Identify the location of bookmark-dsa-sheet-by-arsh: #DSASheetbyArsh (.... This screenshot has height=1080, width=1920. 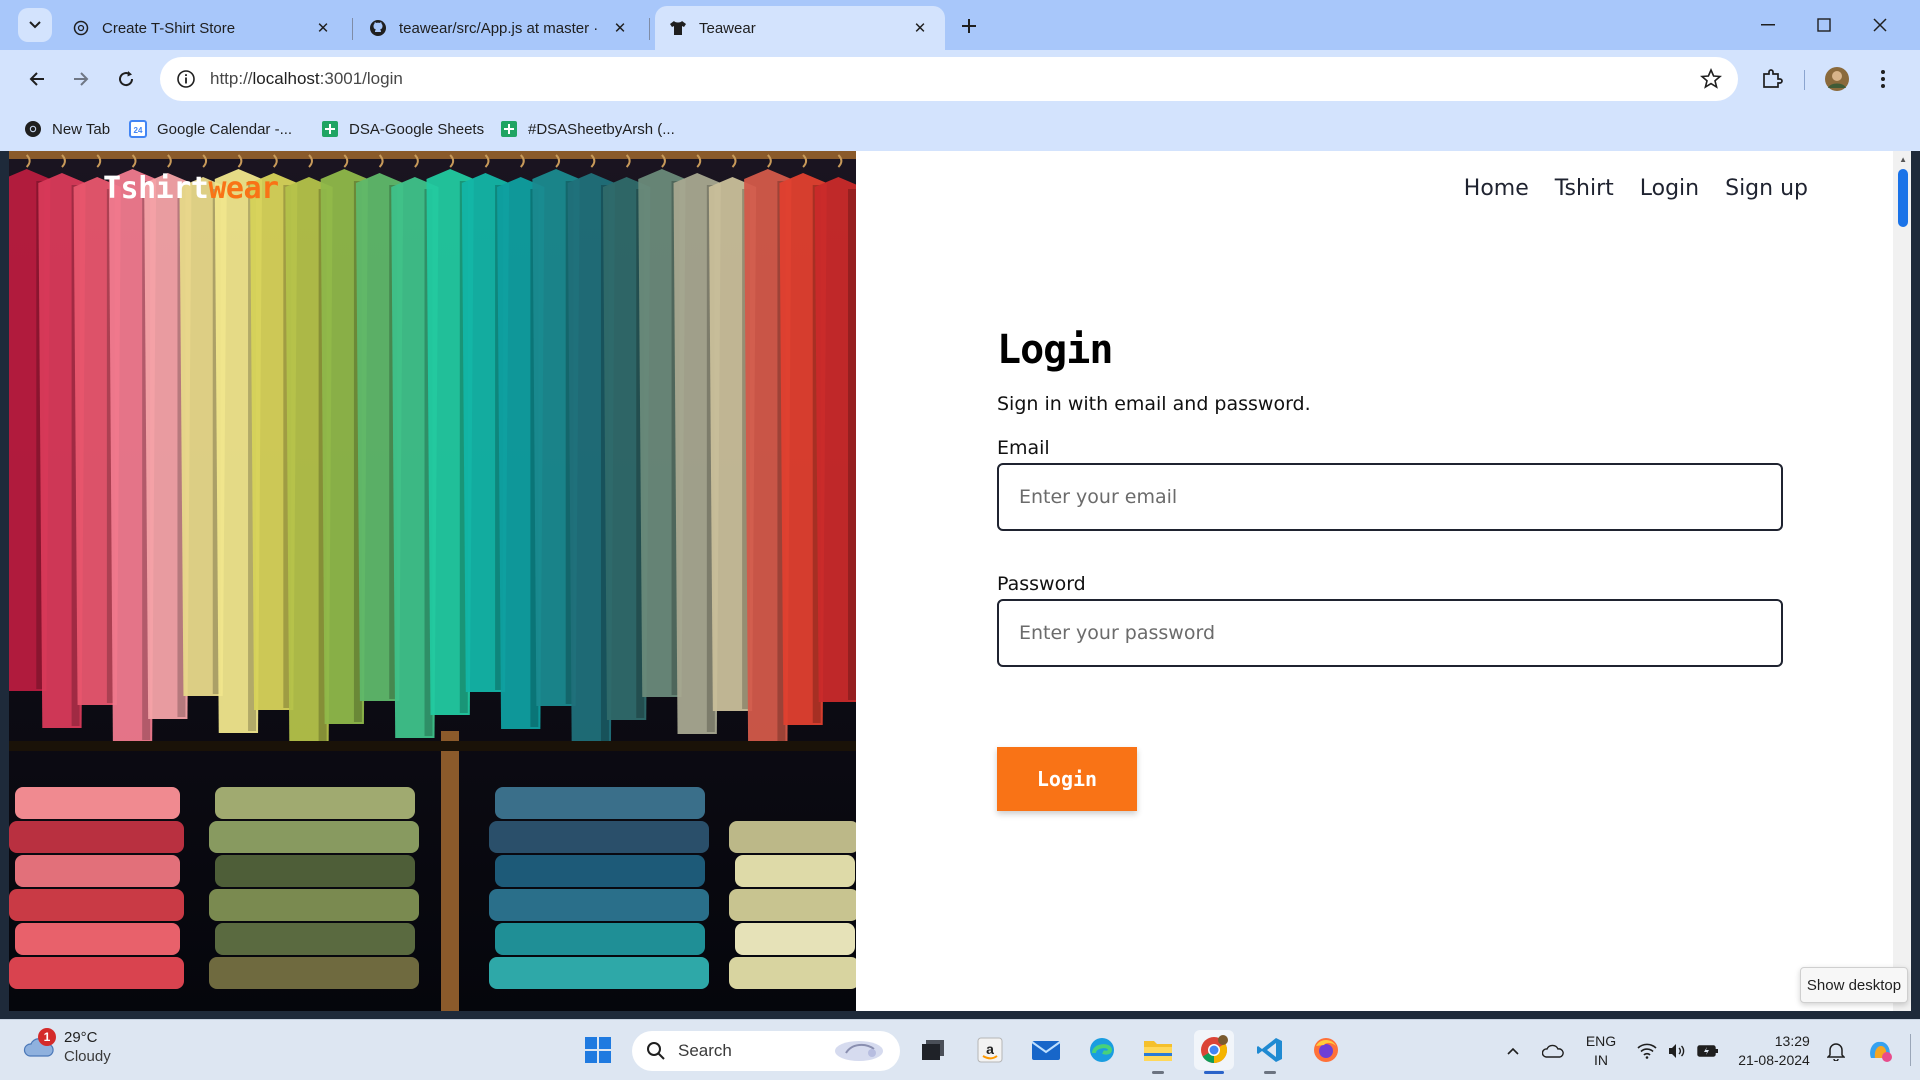
(587, 129).